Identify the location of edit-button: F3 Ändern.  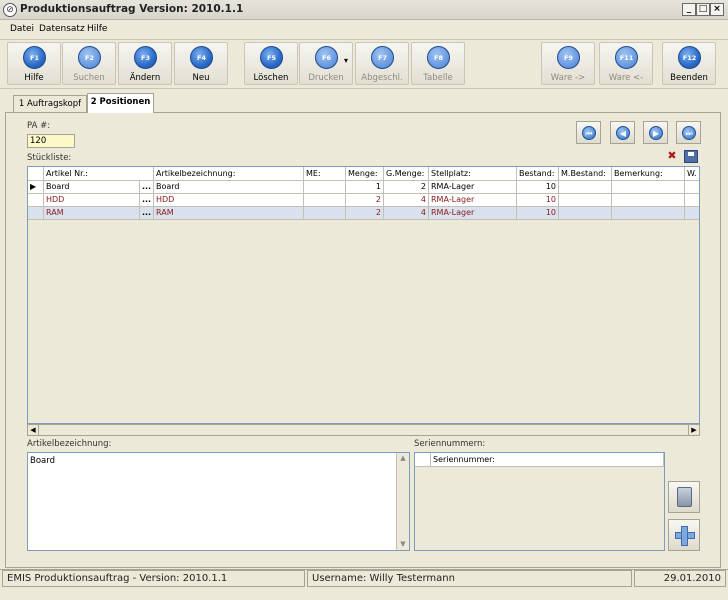
(145, 63).